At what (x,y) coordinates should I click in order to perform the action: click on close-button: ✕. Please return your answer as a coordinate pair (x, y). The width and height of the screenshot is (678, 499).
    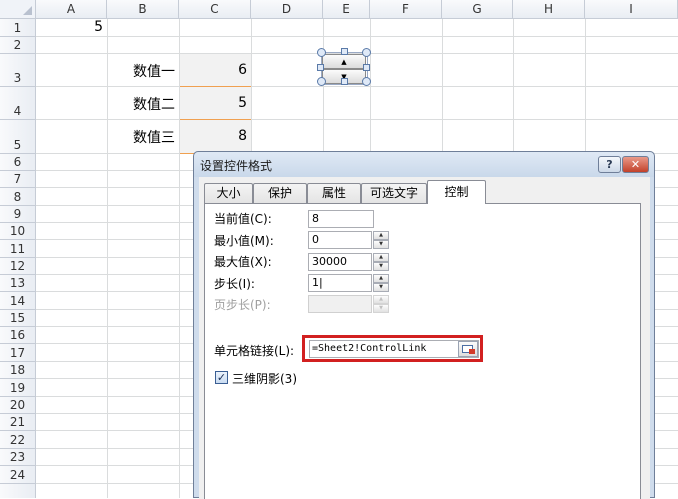
    Looking at the image, I should click on (635, 164).